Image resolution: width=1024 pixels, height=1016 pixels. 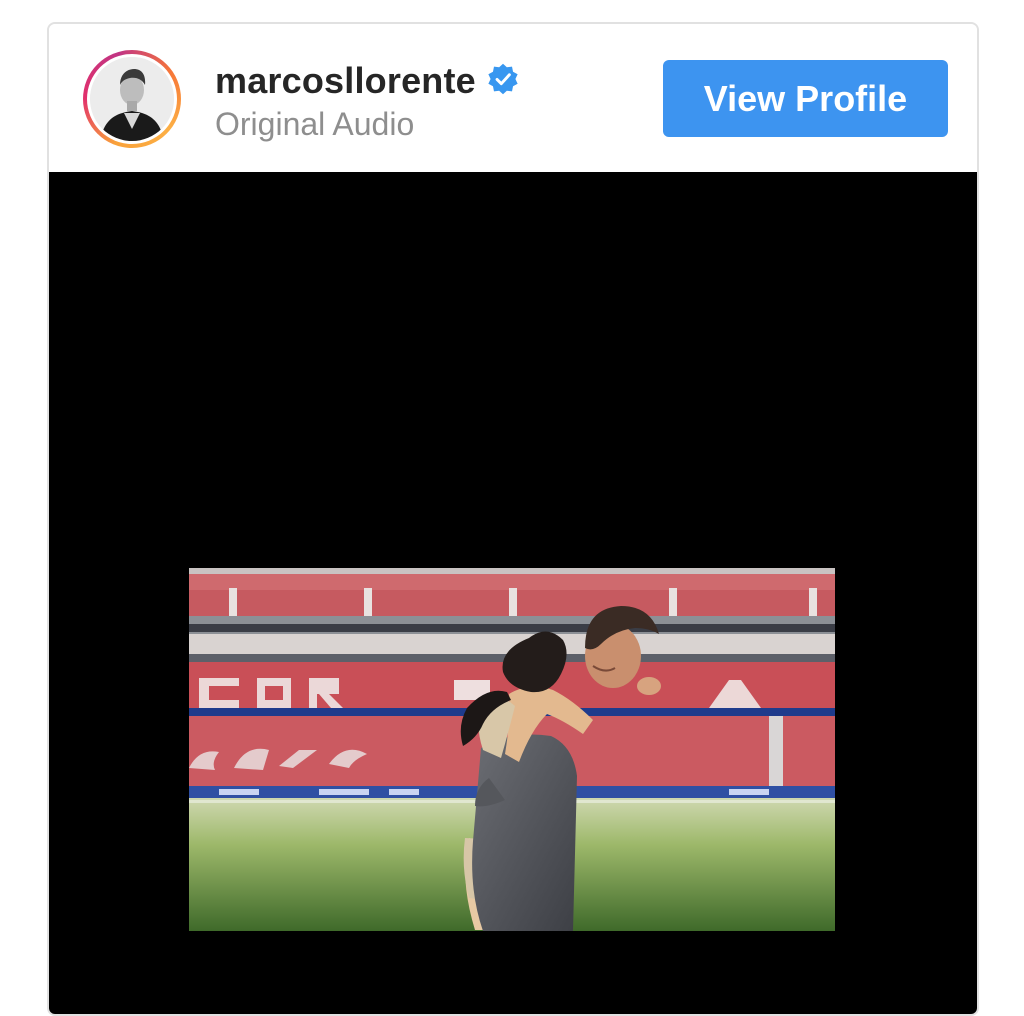 I want to click on username-row: marcosllorente, so click(x=367, y=81).